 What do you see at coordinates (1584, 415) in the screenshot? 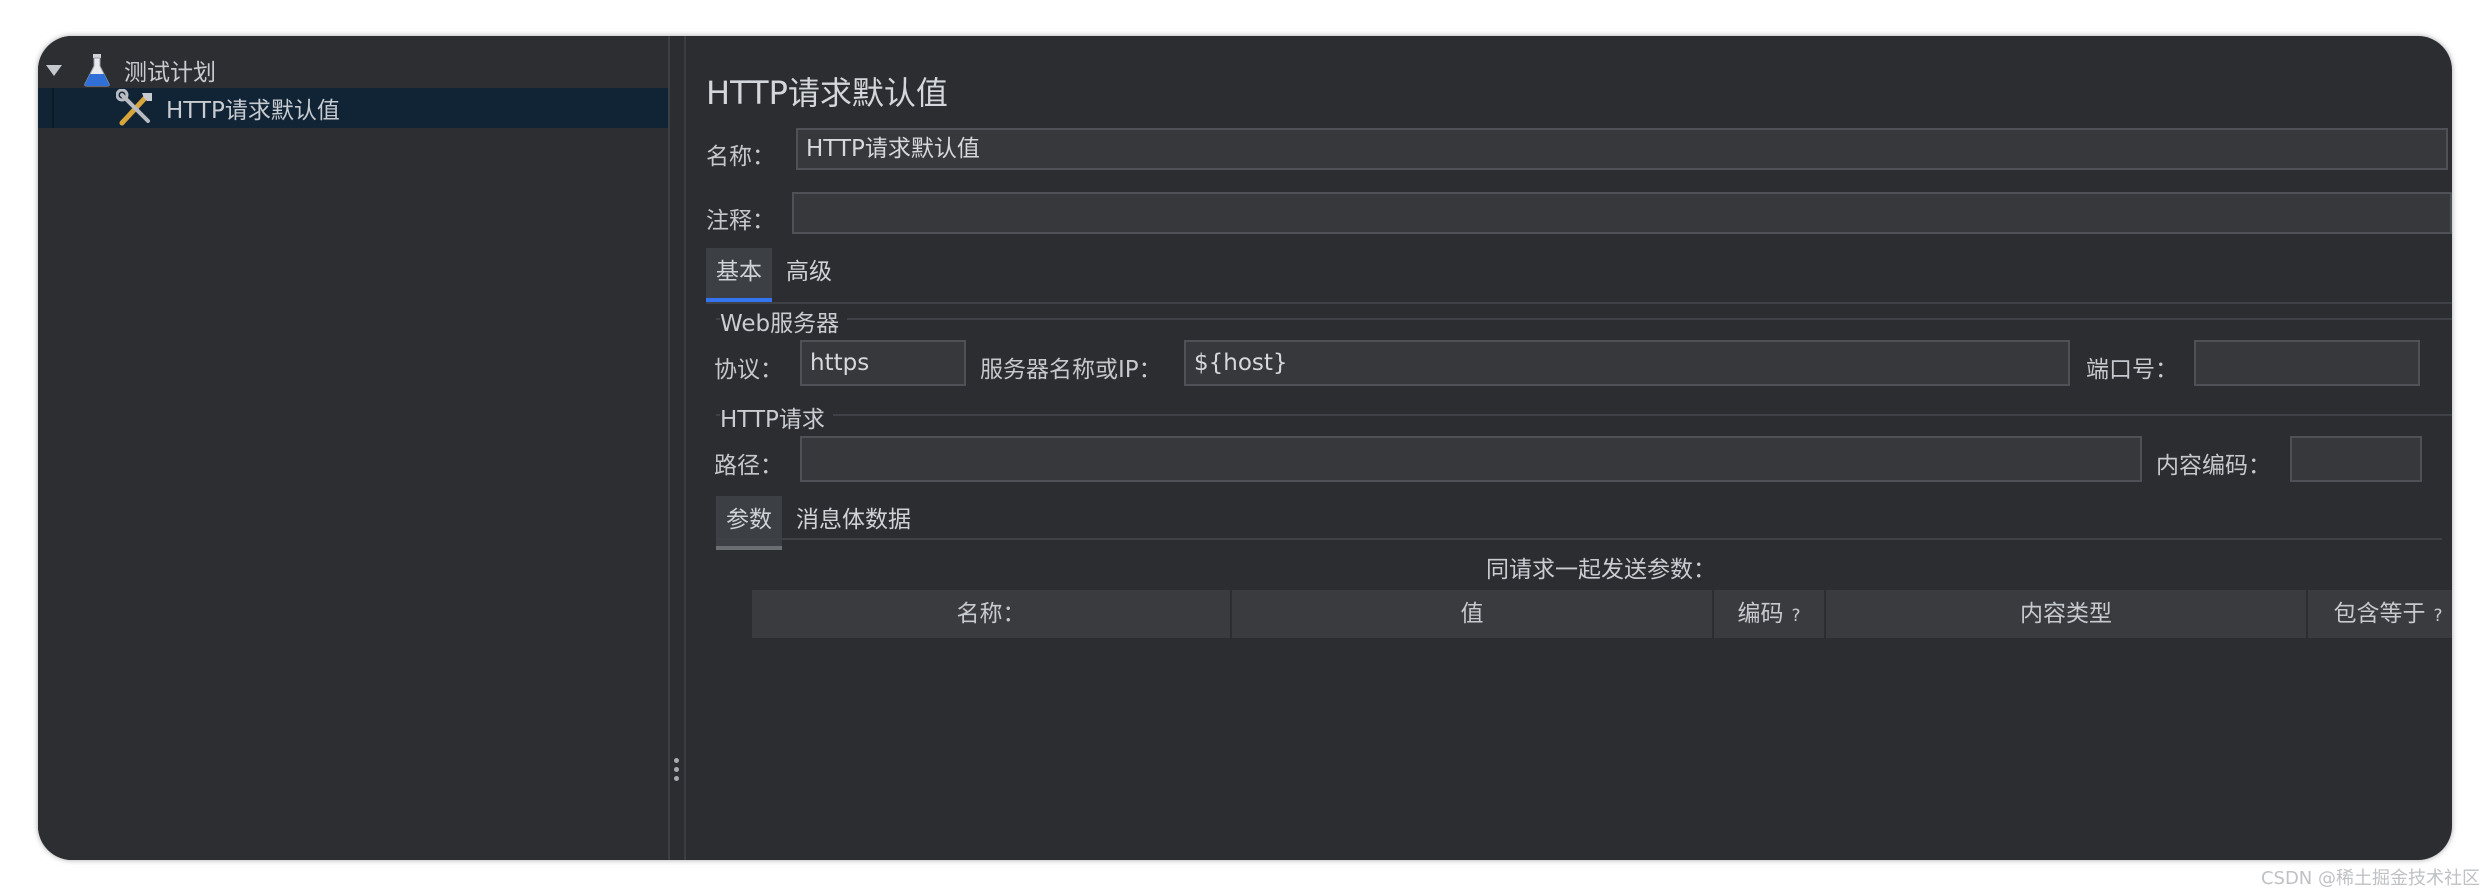
I see `http-request-group-line` at bounding box center [1584, 415].